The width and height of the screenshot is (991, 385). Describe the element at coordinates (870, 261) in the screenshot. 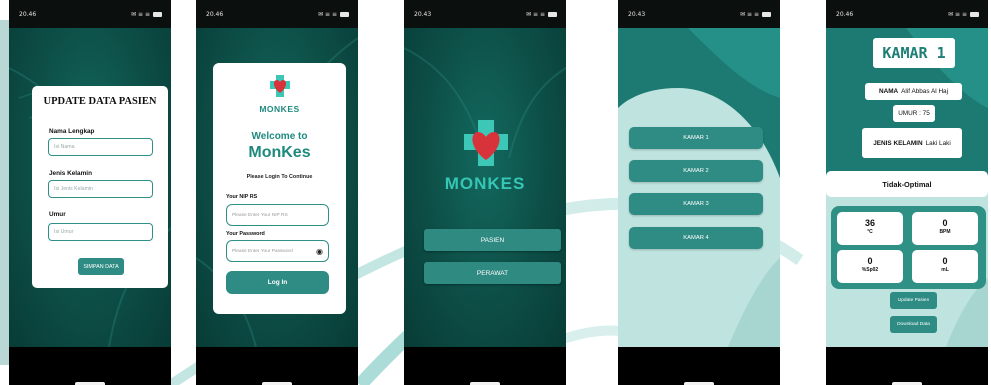

I see `spo2-value: 0` at that location.